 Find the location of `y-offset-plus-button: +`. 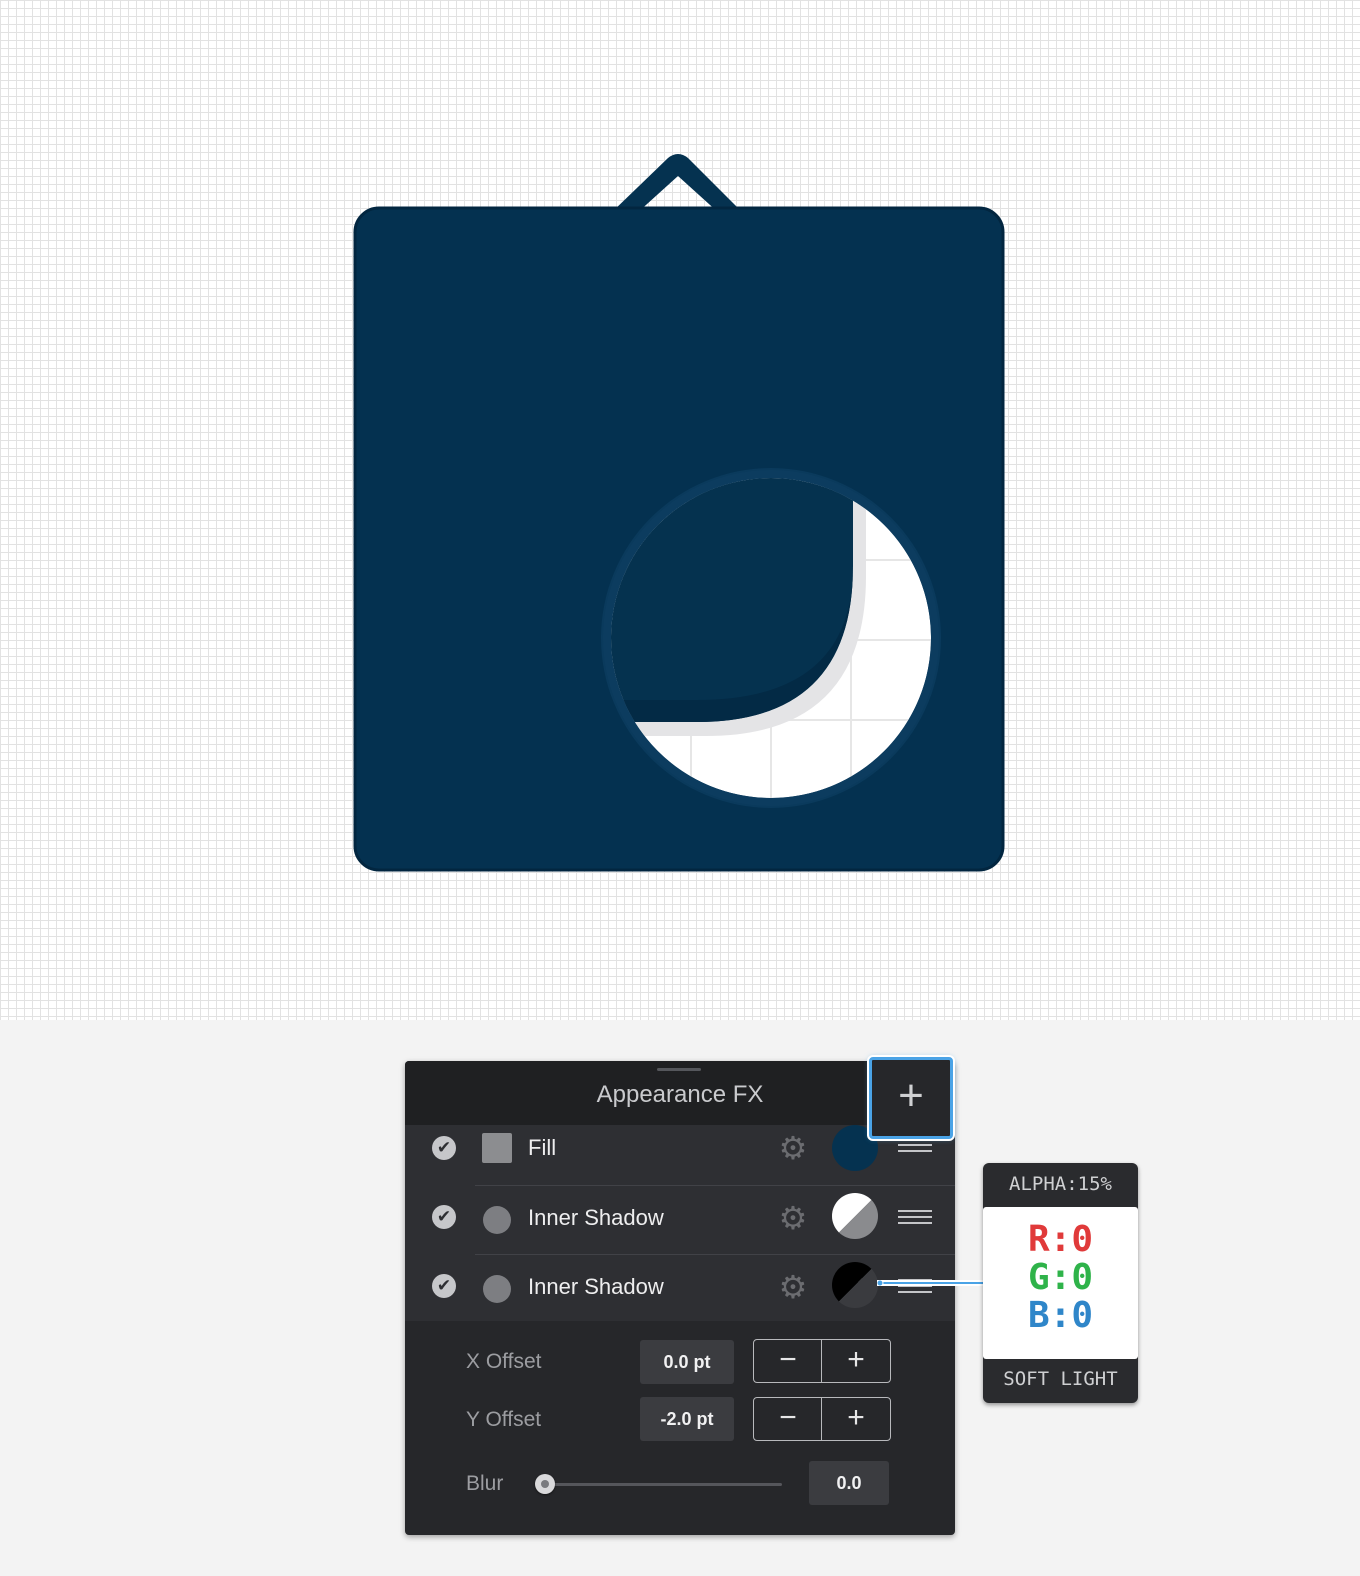

y-offset-plus-button: + is located at coordinates (856, 1419).